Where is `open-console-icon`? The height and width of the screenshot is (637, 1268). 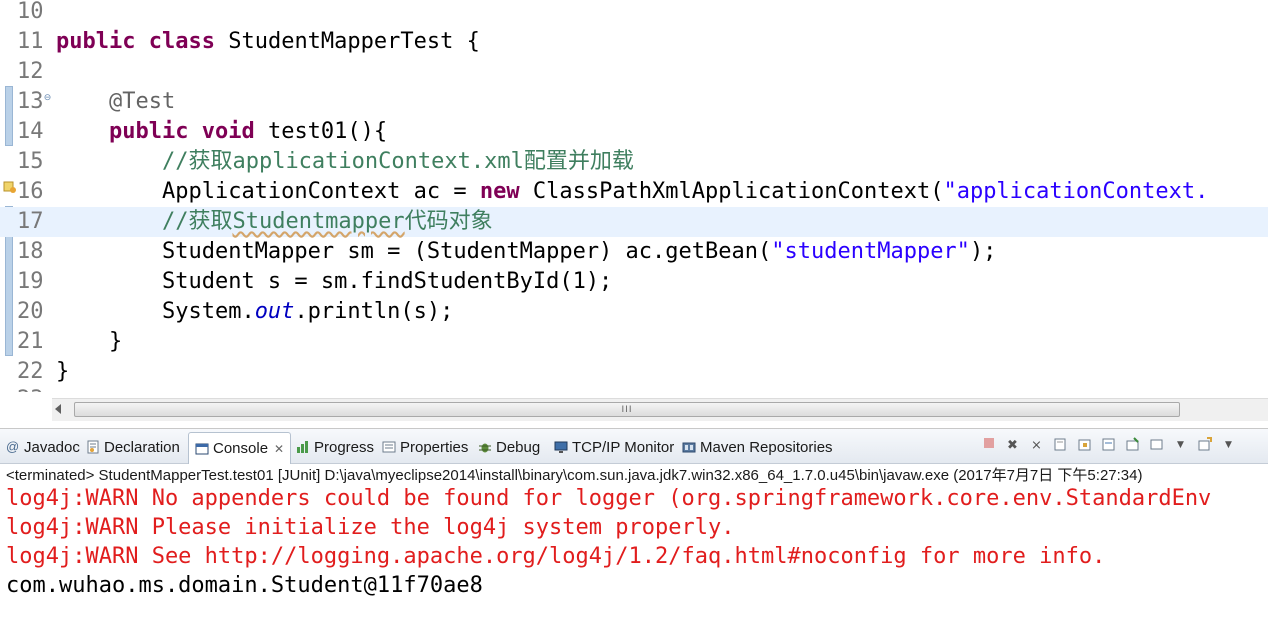 open-console-icon is located at coordinates (1204, 445).